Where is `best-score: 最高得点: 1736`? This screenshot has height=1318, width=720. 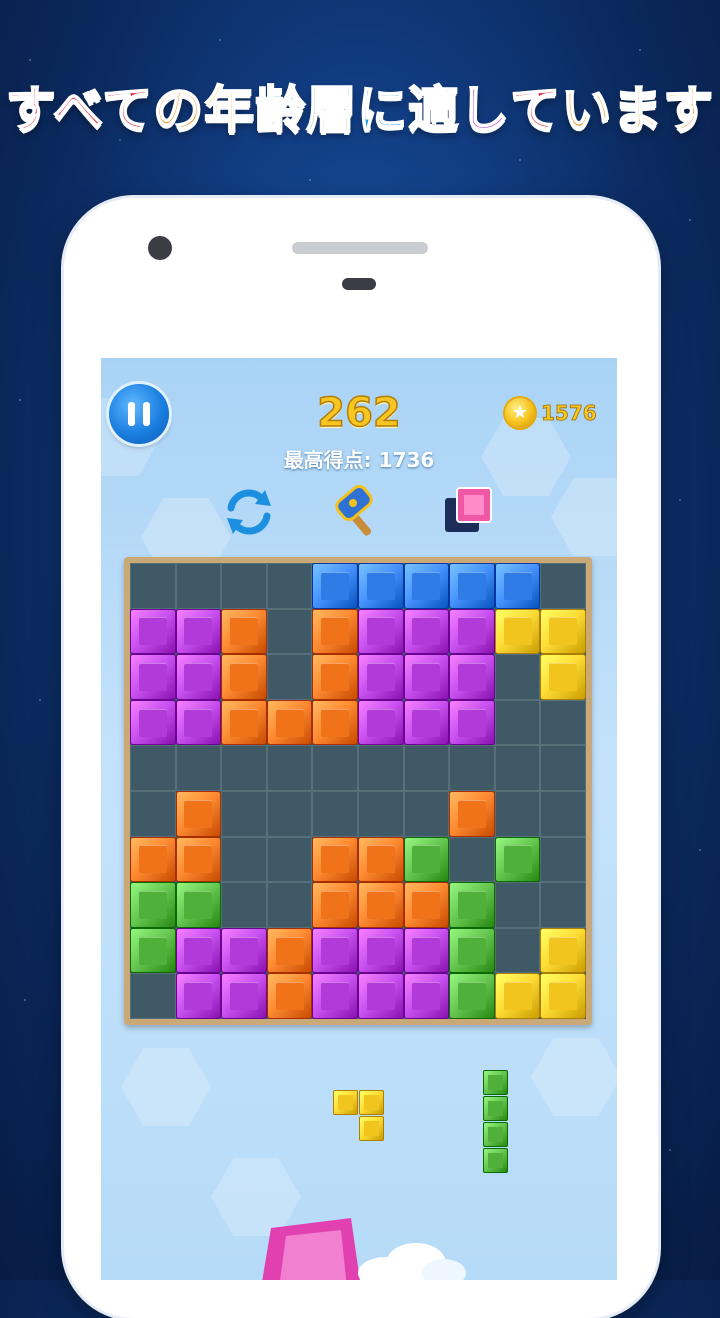
best-score: 最高得点: 1736 is located at coordinates (359, 460).